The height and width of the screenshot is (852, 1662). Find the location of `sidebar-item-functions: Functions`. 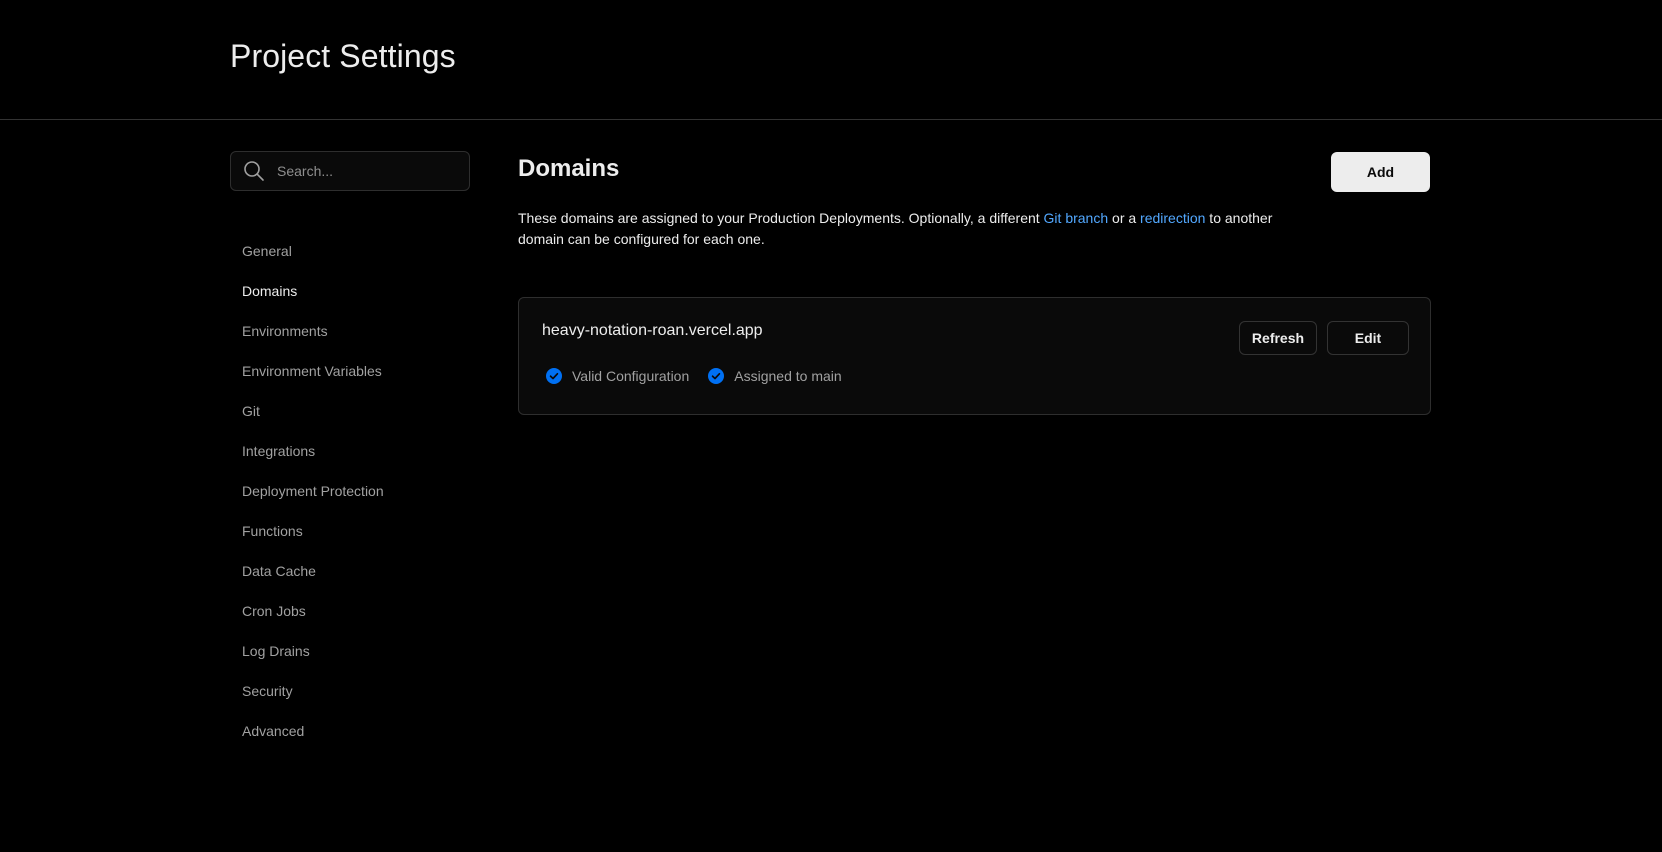

sidebar-item-functions: Functions is located at coordinates (357, 531).